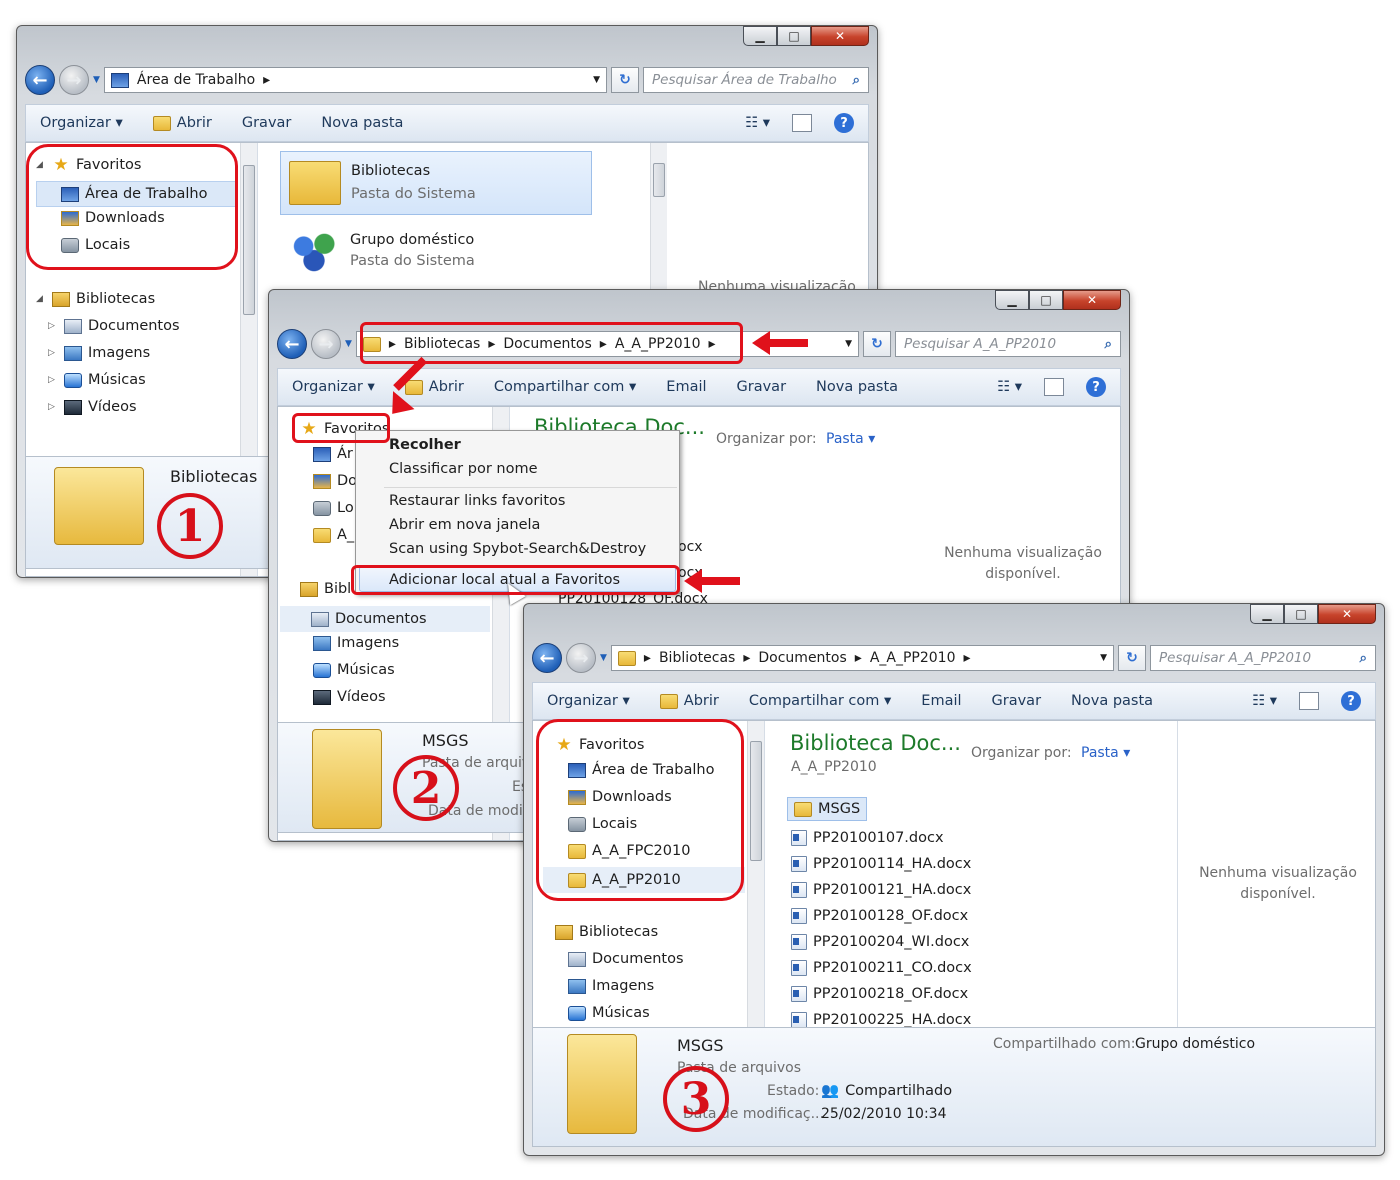  I want to click on nav-item-places: Lo, so click(333, 508).